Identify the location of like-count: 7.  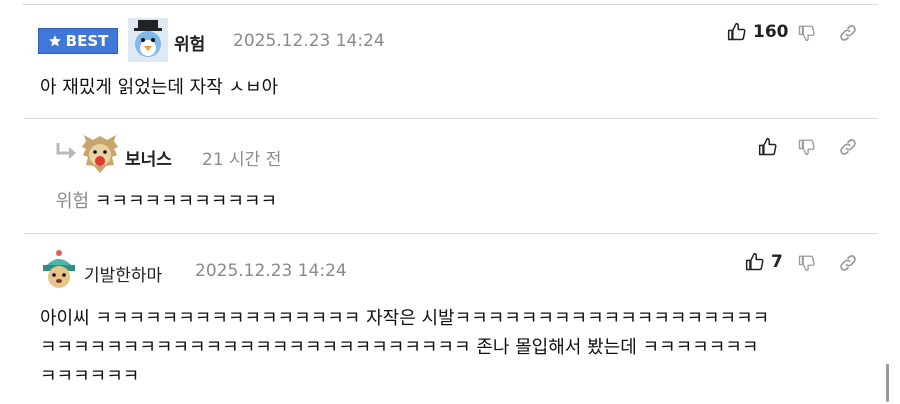
(777, 262).